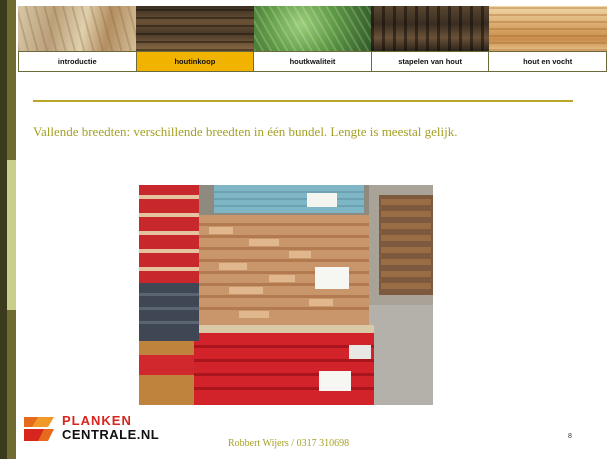 The height and width of the screenshot is (459, 607). I want to click on footer-contact: Robbert Wijers / 0317 310698, so click(289, 443).